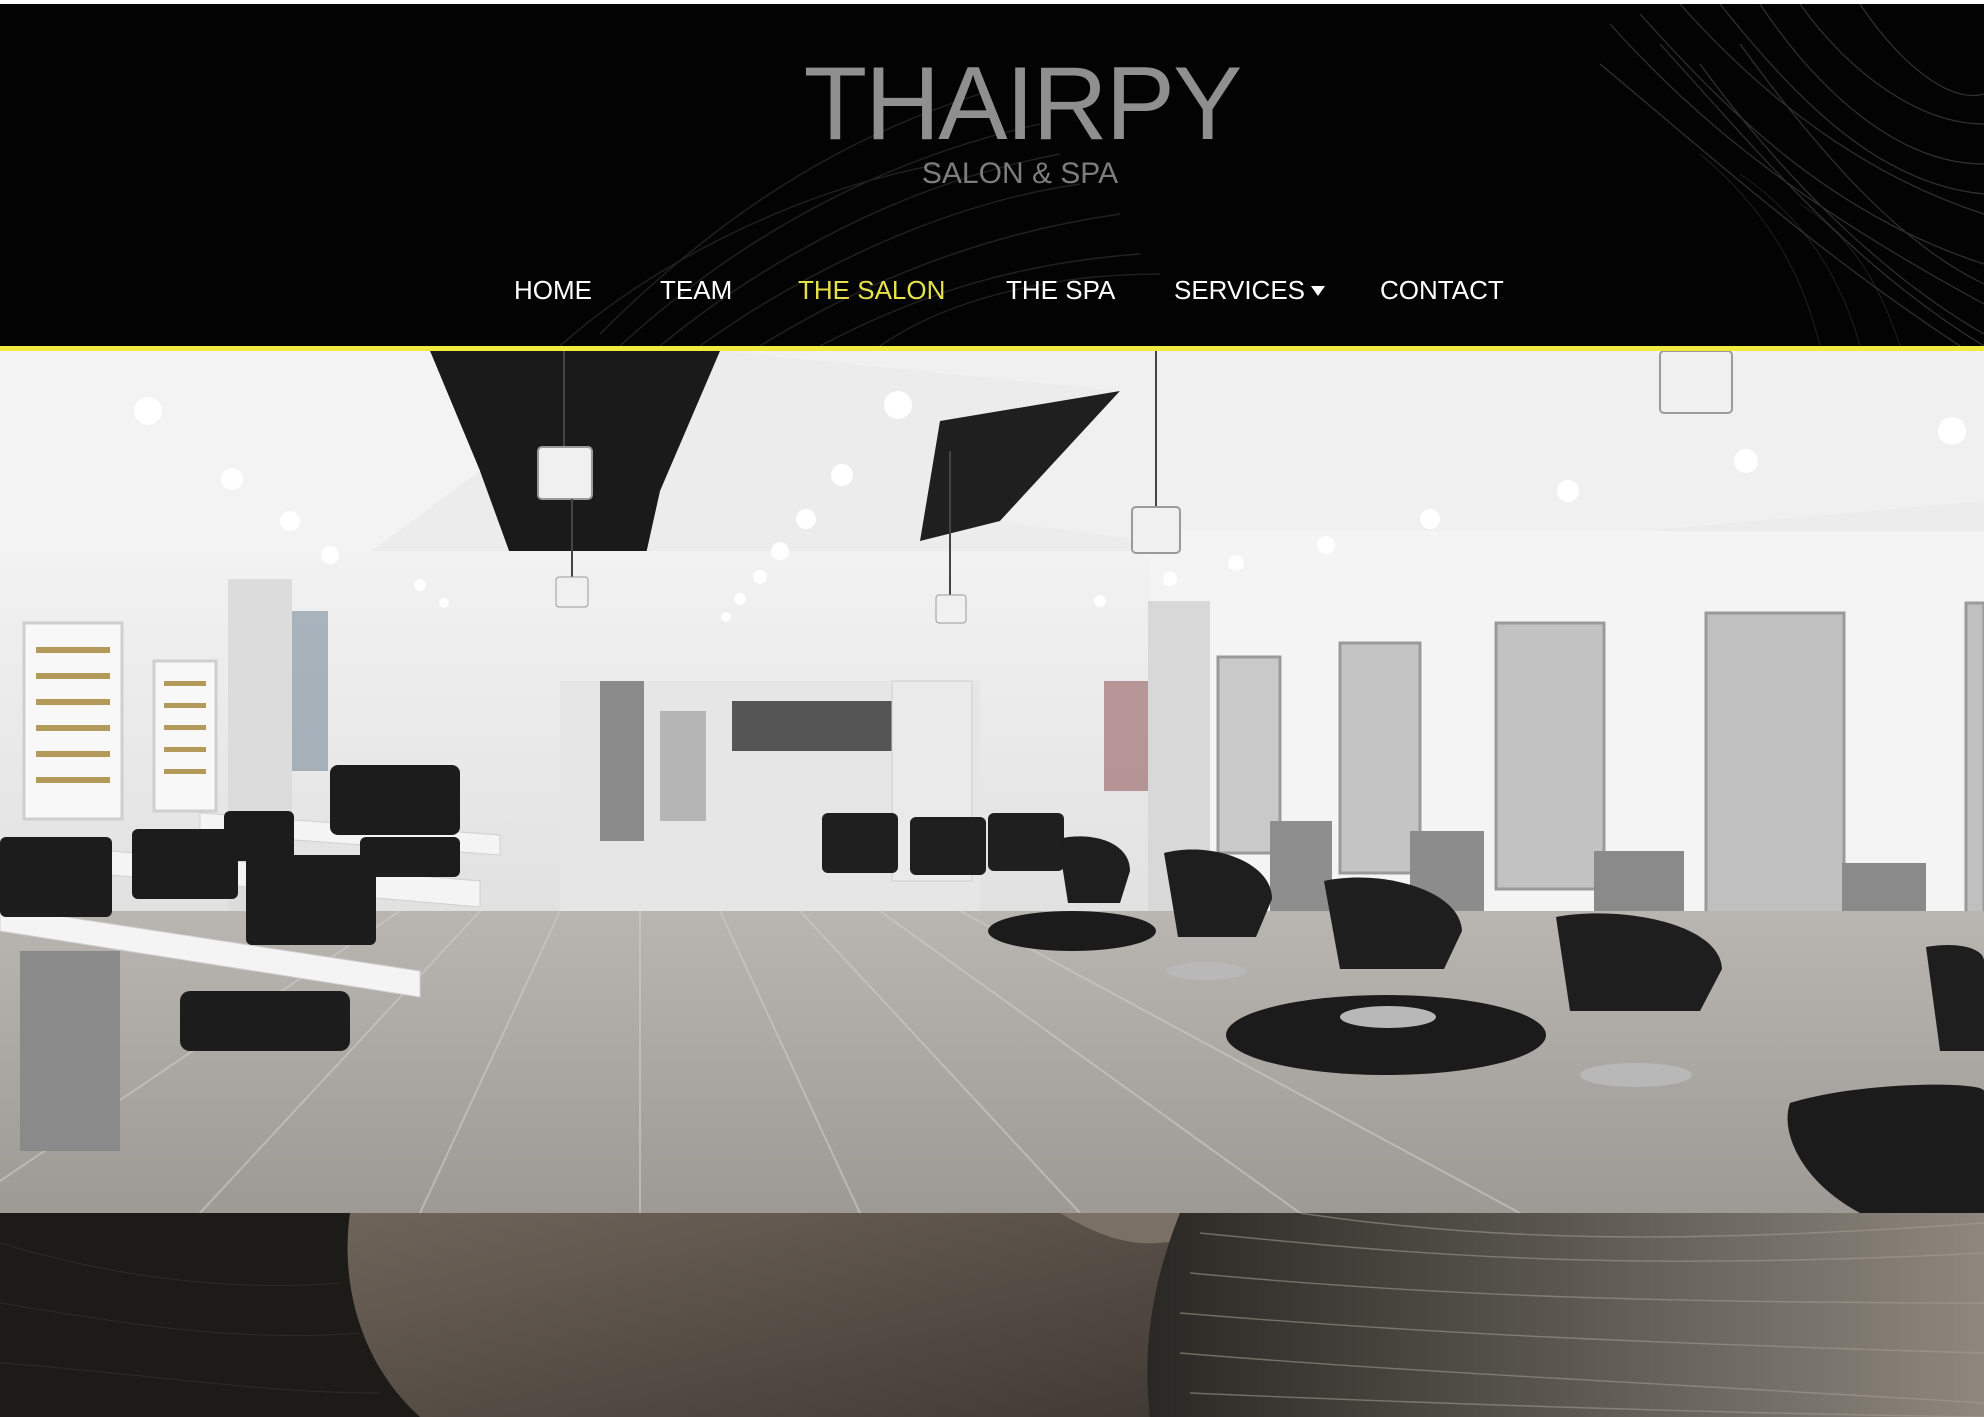 This screenshot has height=1417, width=1984. Describe the element at coordinates (185, 736) in the screenshot. I see `polish-rack-right` at that location.